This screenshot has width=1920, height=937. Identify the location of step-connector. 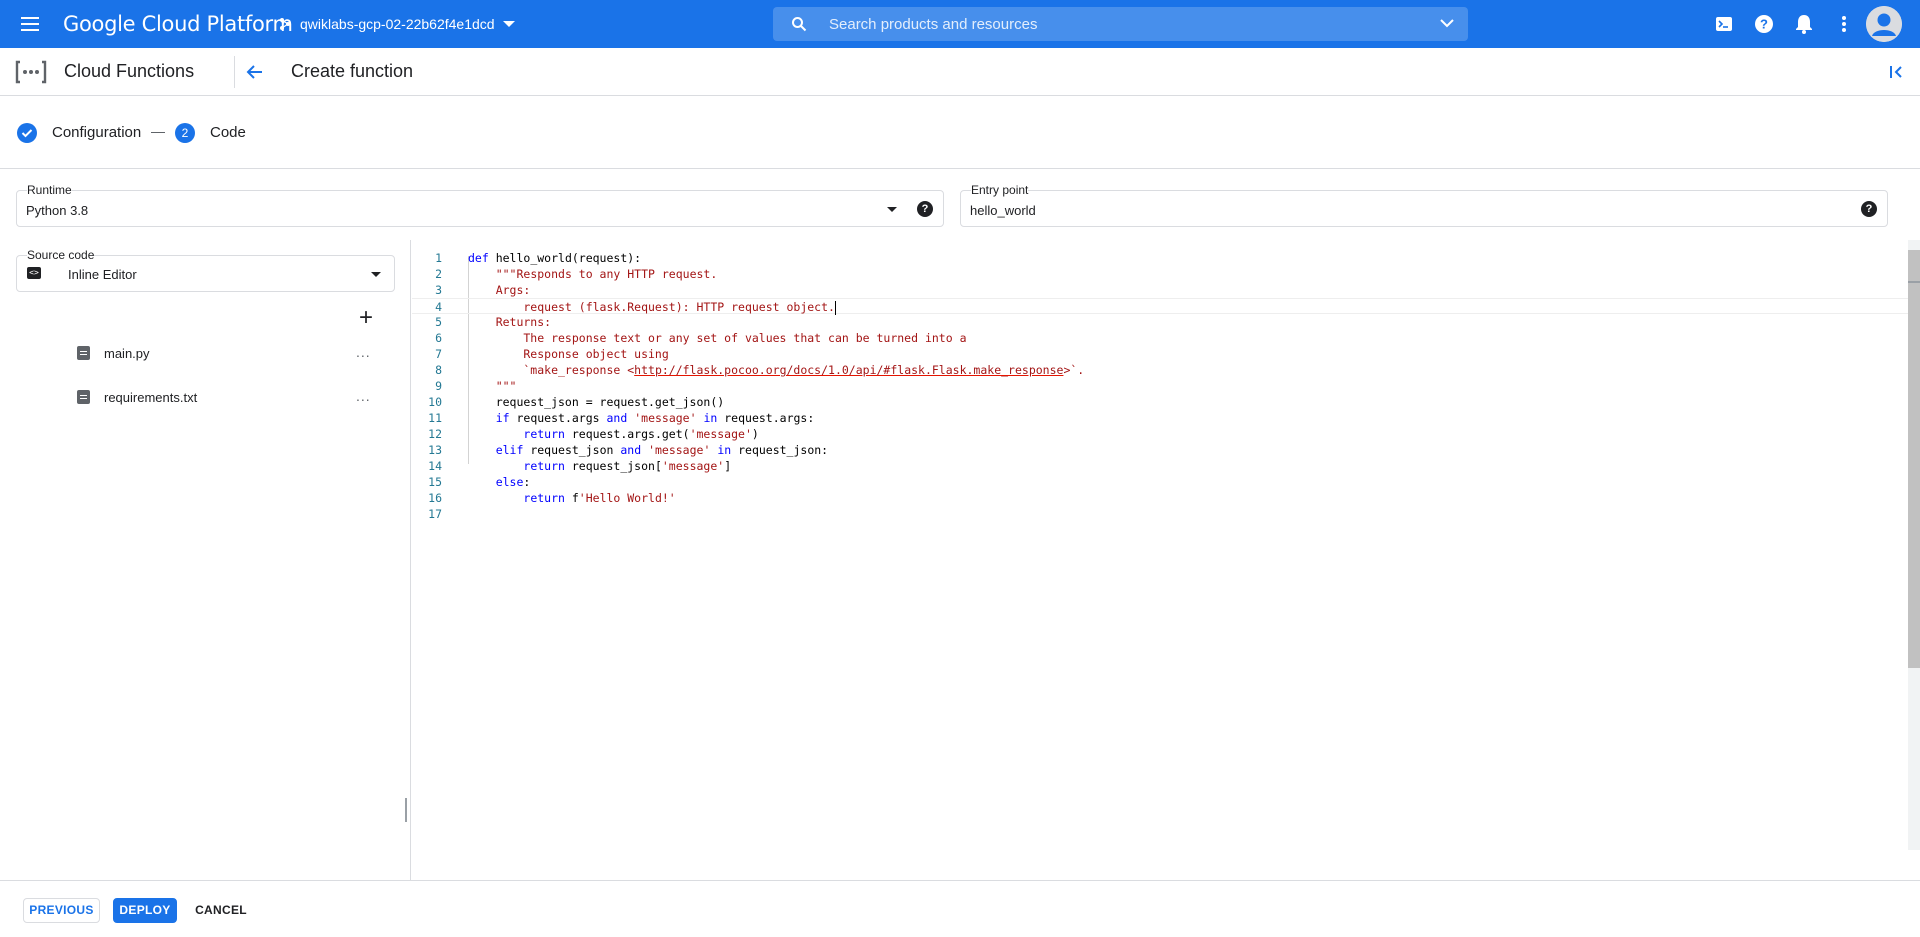
(158, 132).